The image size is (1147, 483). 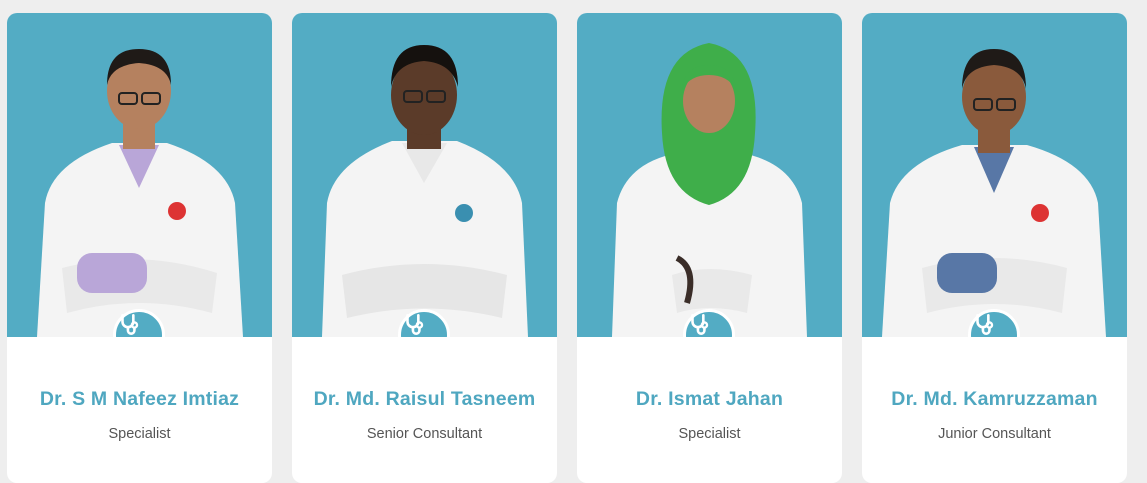 I want to click on doctor-role: Junior Consultant, so click(x=994, y=434).